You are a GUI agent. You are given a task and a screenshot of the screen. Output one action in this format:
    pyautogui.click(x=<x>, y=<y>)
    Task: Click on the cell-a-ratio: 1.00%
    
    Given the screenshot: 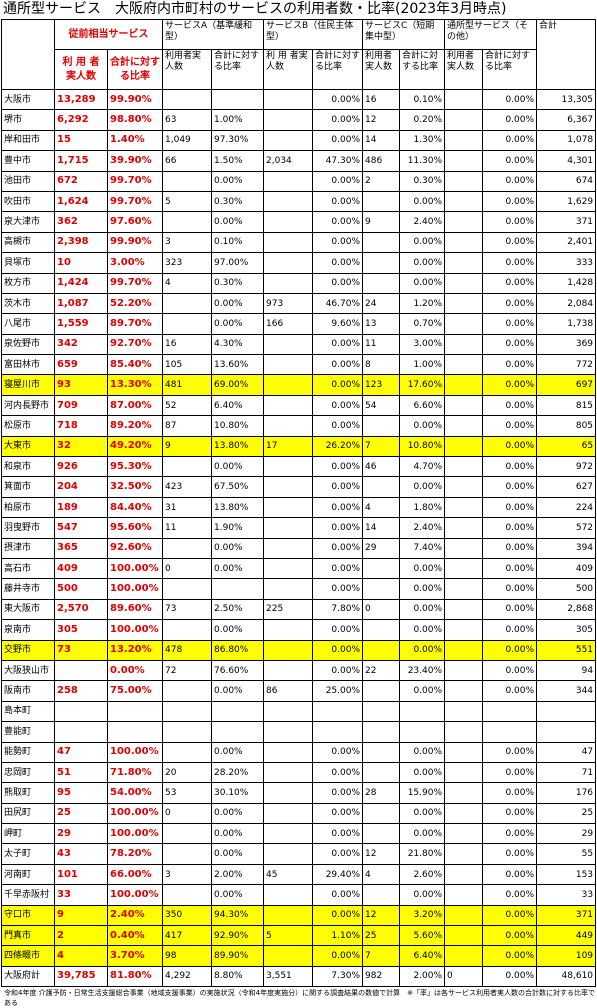 What is the action you would take?
    pyautogui.click(x=237, y=120)
    